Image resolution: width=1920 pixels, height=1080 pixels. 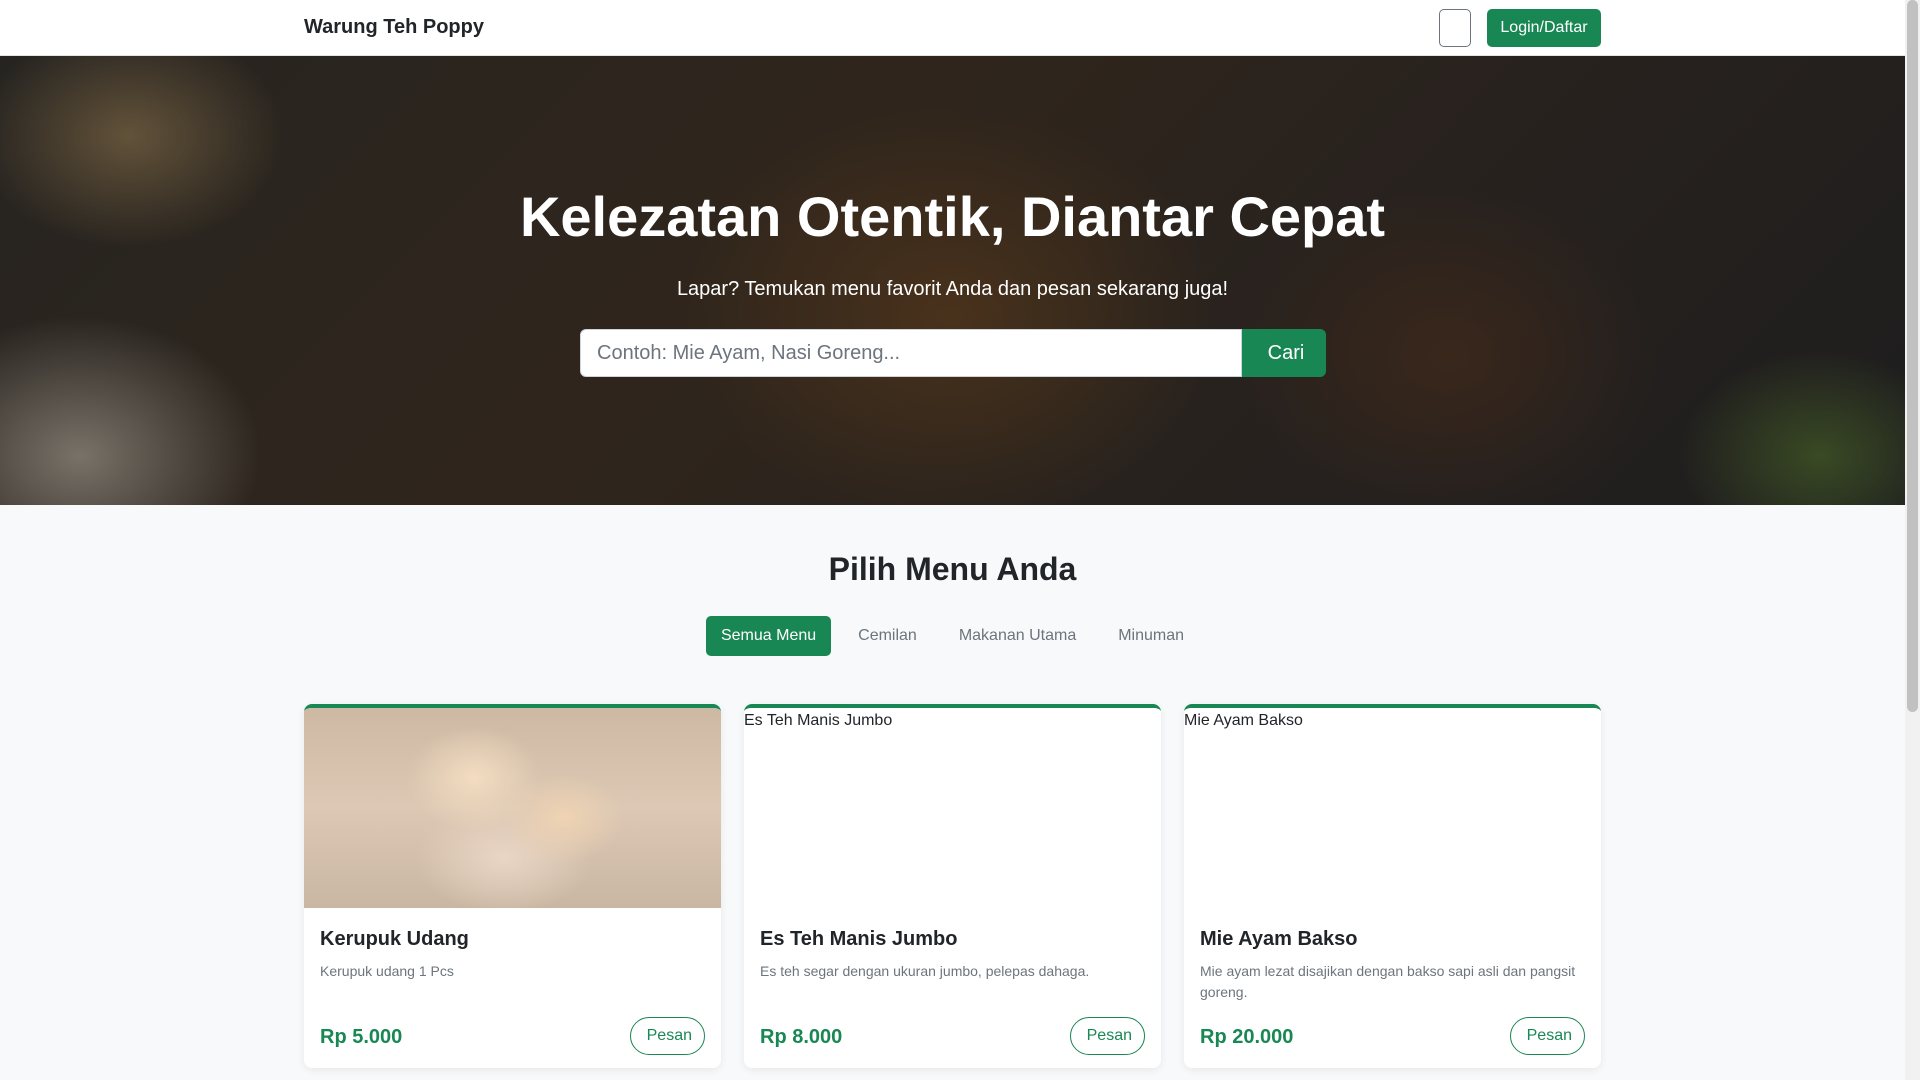 I want to click on menu-item-name: Kerupuk Udang, so click(x=394, y=939).